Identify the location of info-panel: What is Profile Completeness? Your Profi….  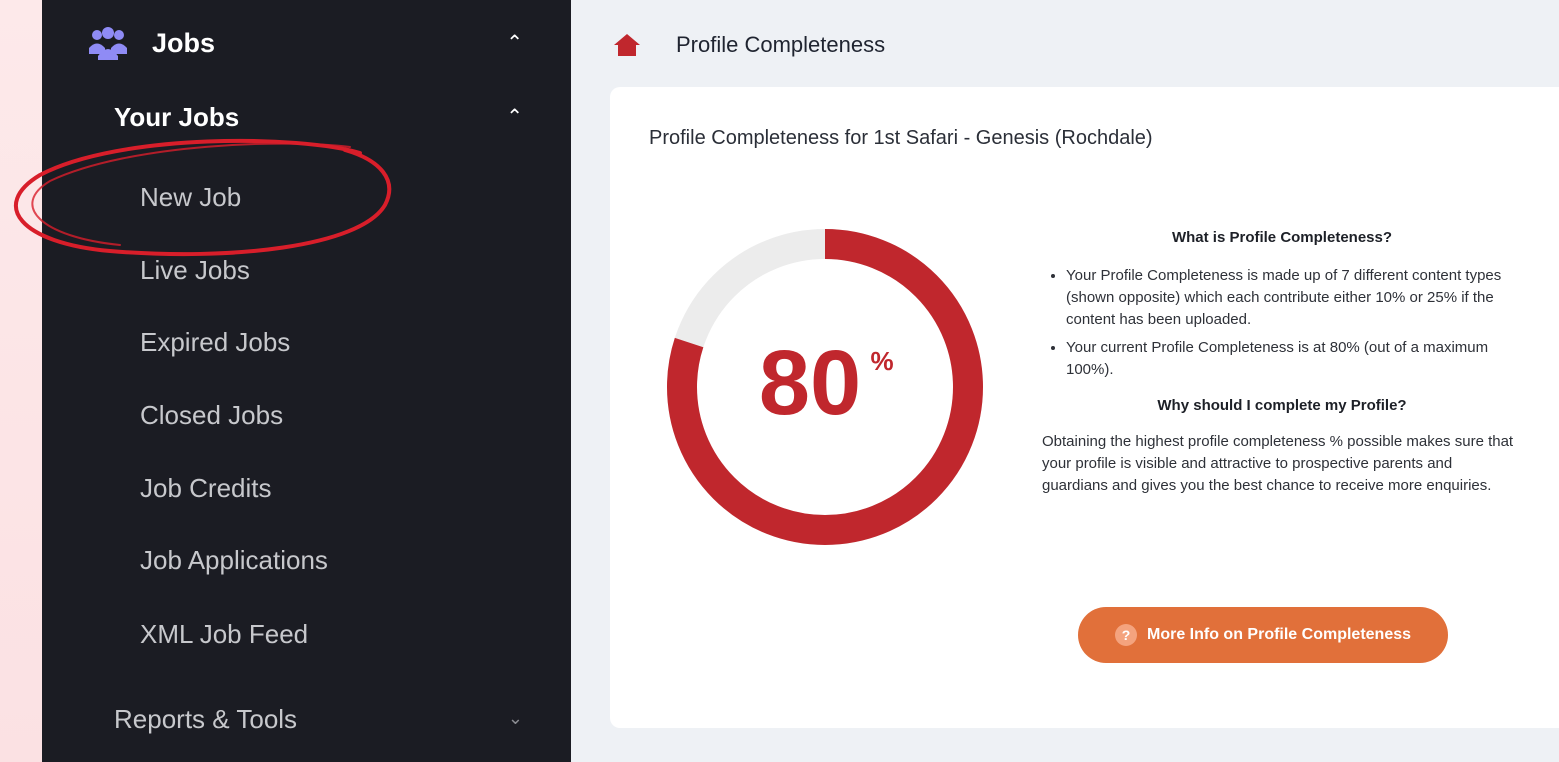
(1282, 362).